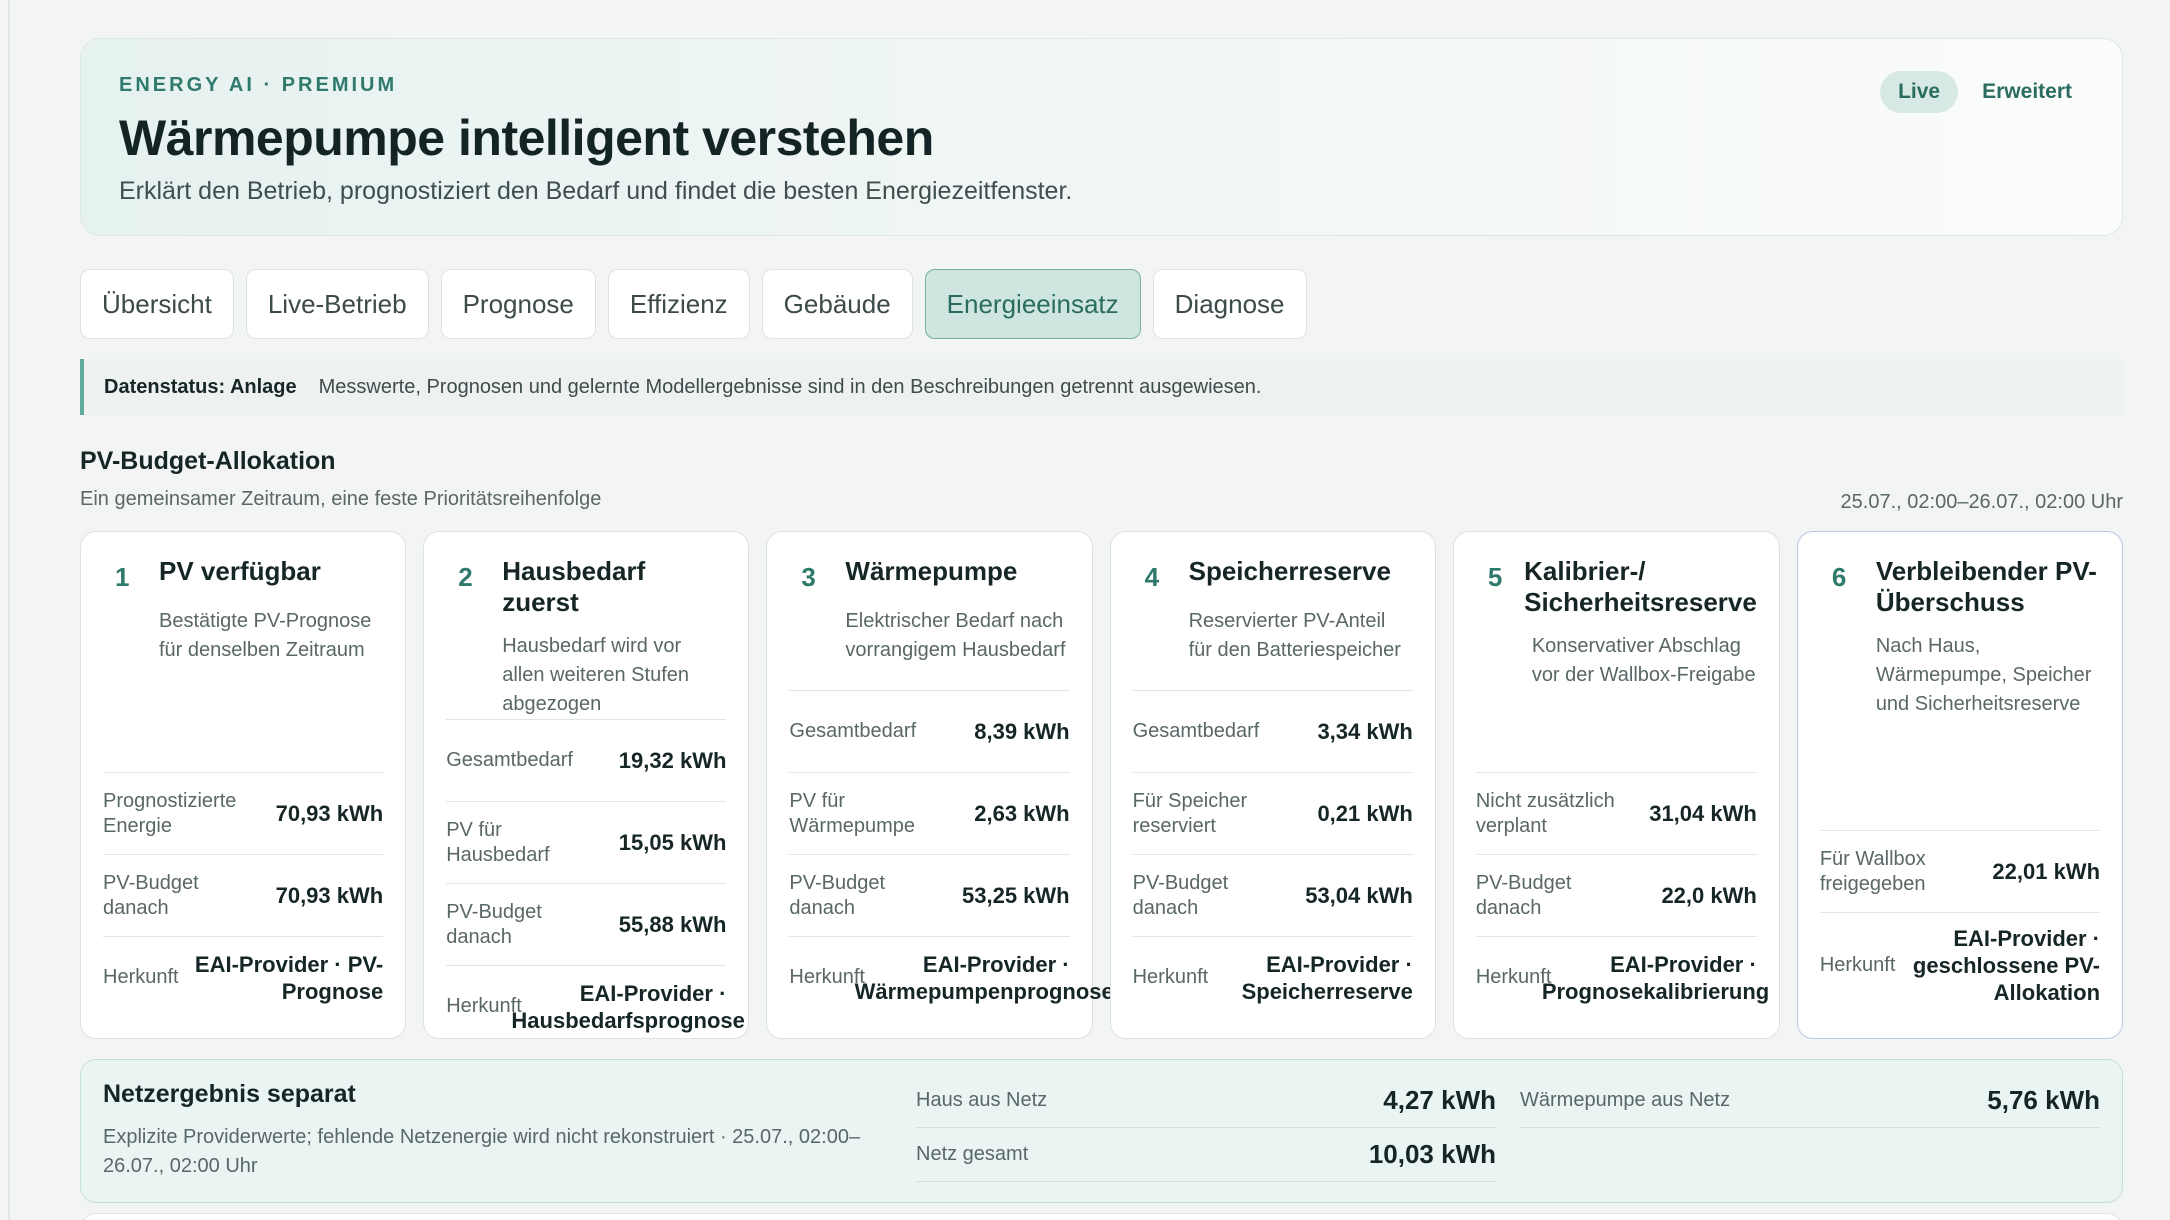 This screenshot has width=2170, height=1220. I want to click on hero-actions: Live Erweitert, so click(1976, 92).